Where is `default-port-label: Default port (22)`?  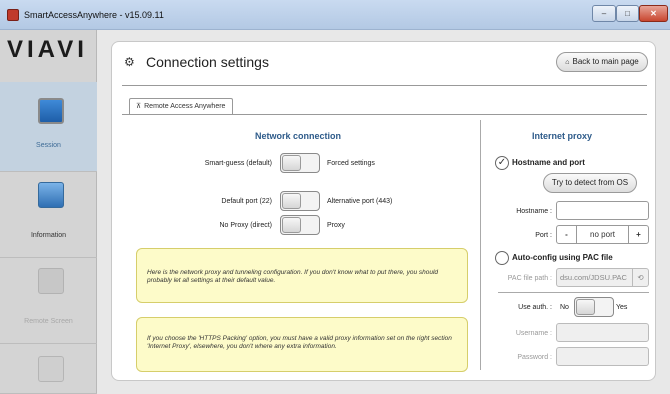
default-port-label: Default port (22) is located at coordinates (246, 201).